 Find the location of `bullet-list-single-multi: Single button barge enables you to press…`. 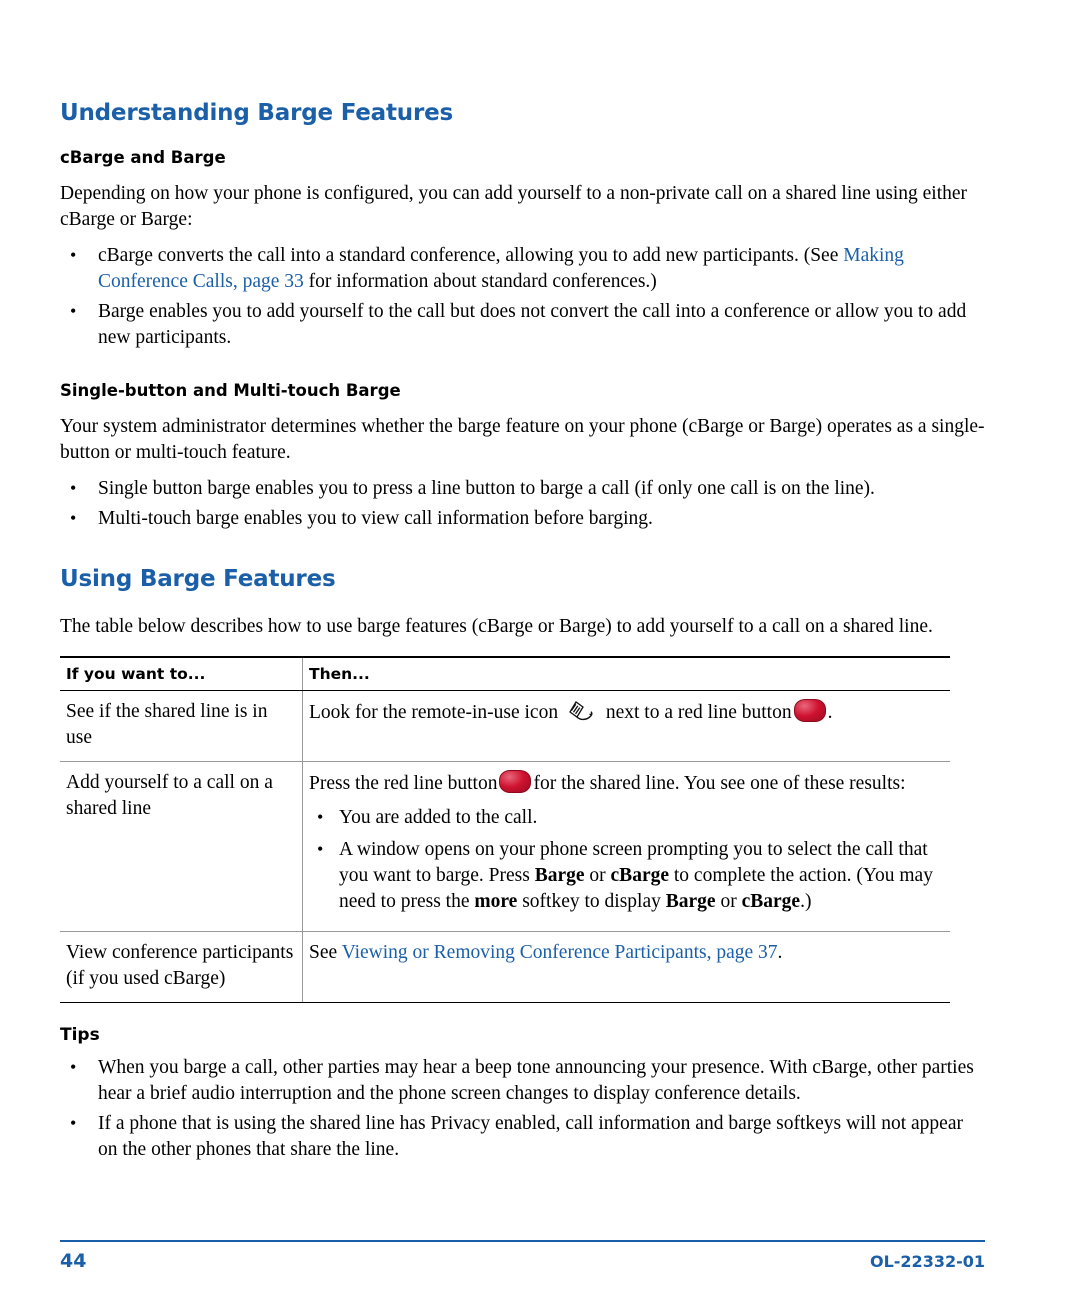

bullet-list-single-multi: Single button barge enables you to press… is located at coordinates (522, 503).